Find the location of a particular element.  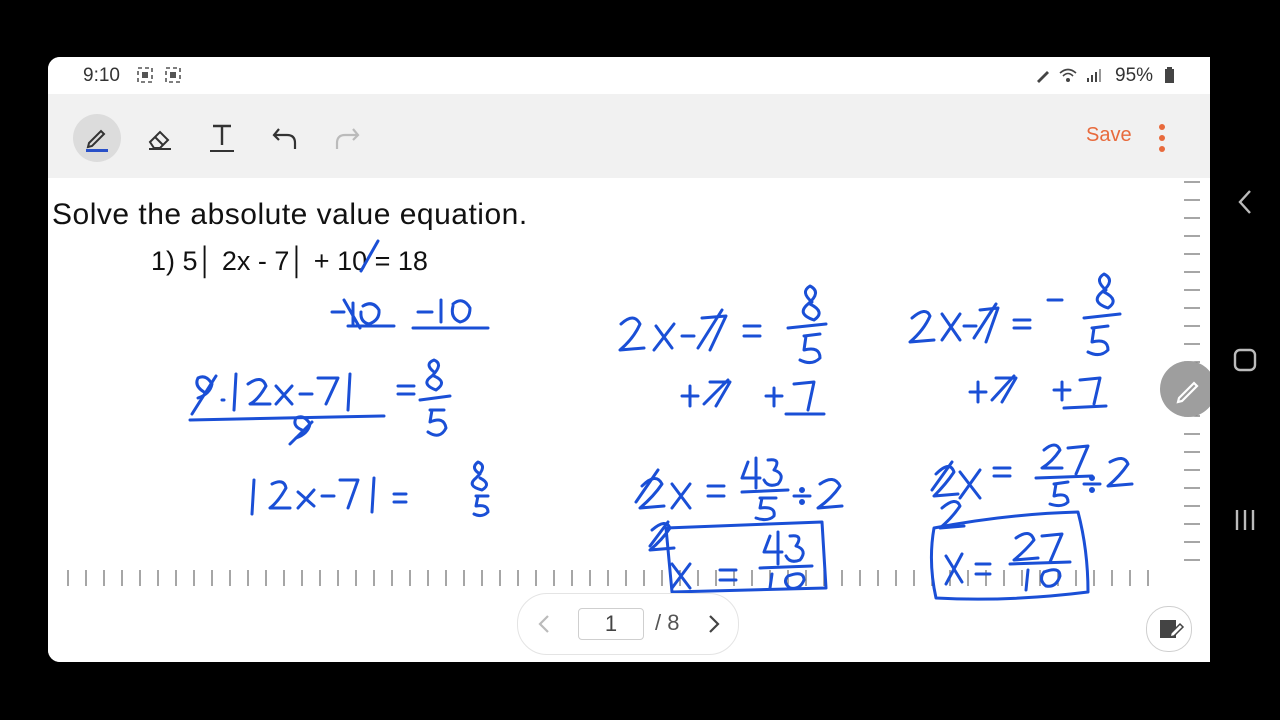

next-page-icon is located at coordinates (714, 624).